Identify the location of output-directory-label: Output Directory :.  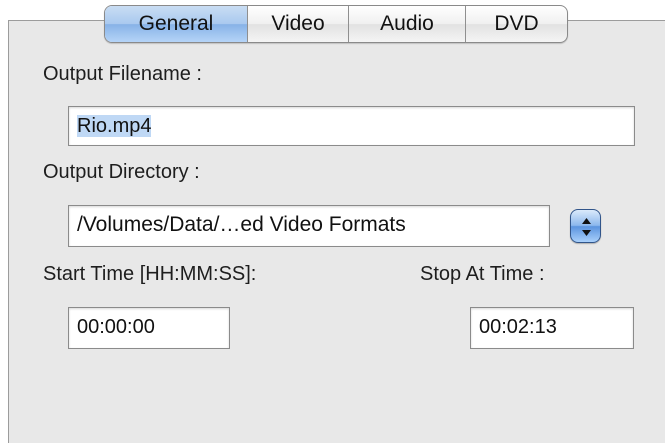
(121, 172).